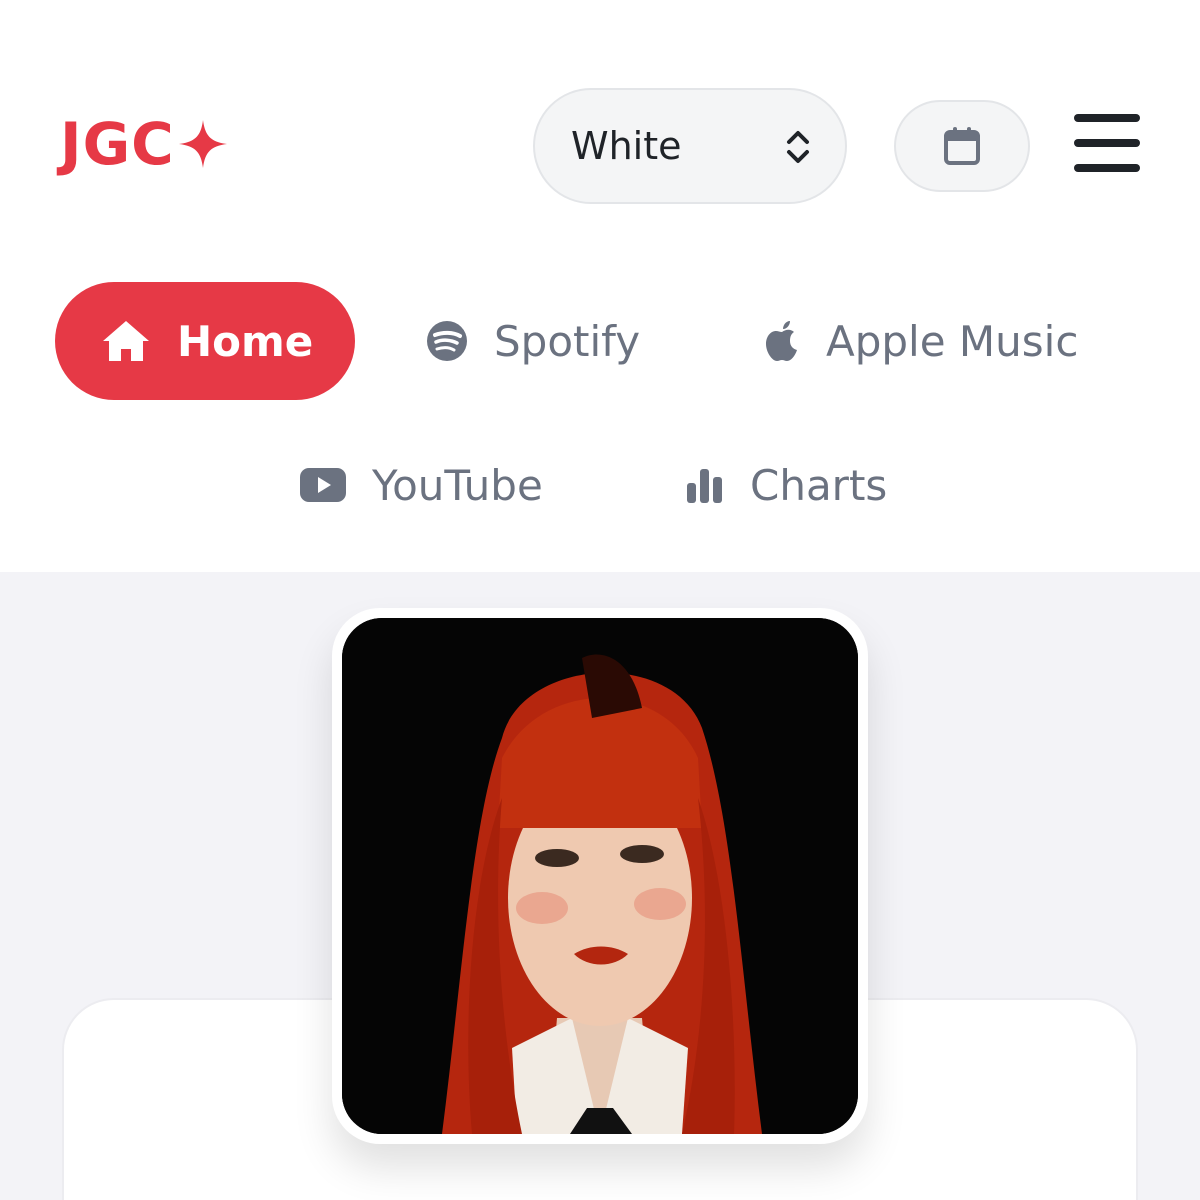 This screenshot has height=1200, width=1200. Describe the element at coordinates (457, 485) in the screenshot. I see `nav-item-label: YouTube` at that location.